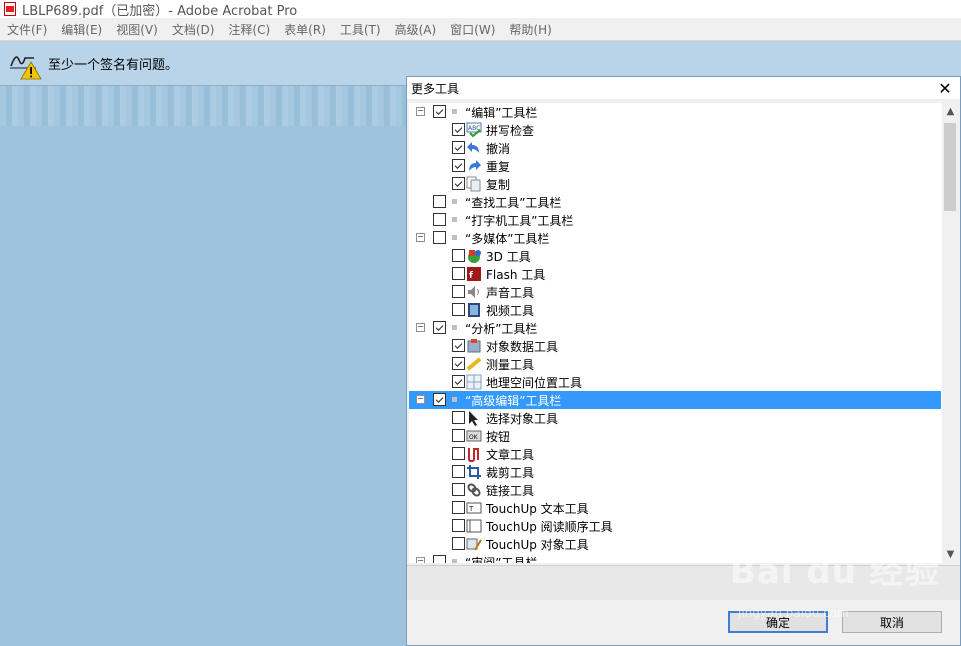 Image resolution: width=961 pixels, height=646 pixels. Describe the element at coordinates (537, 509) in the screenshot. I see `tool-label: TouchUp 文本工具` at that location.